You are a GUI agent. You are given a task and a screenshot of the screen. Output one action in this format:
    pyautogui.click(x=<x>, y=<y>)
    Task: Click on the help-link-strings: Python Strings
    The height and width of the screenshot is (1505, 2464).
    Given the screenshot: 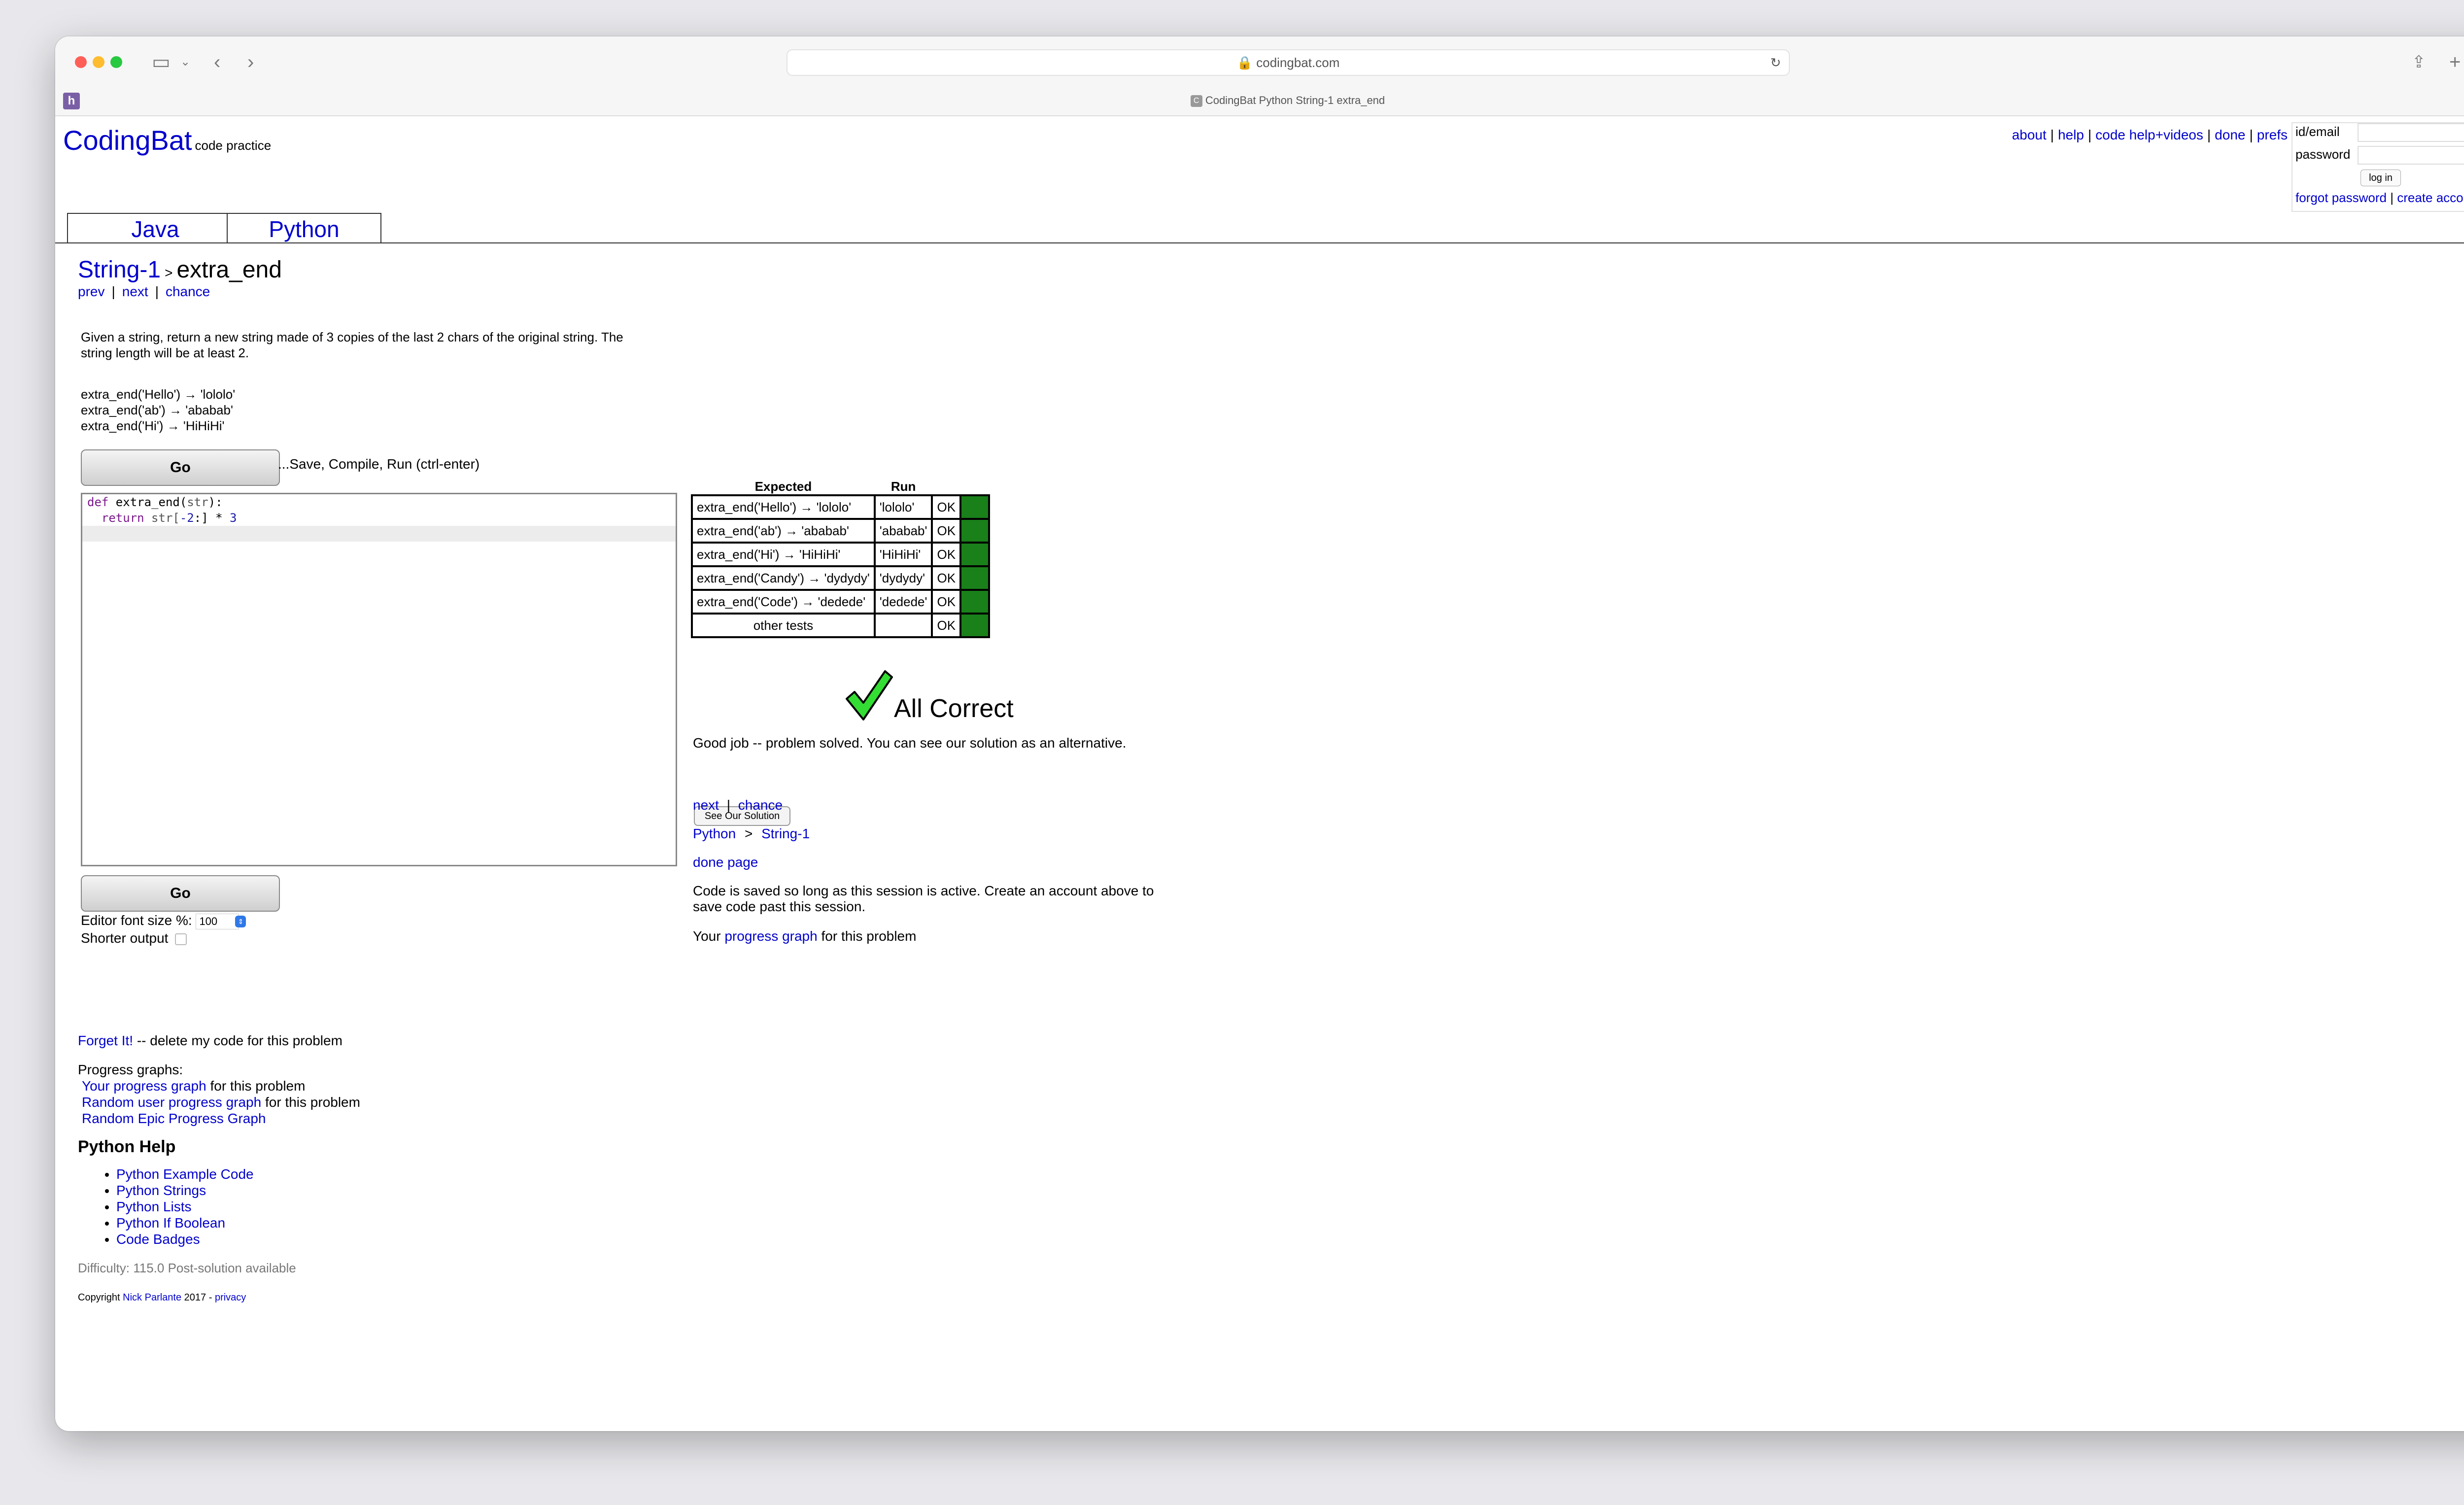 What is the action you would take?
    pyautogui.click(x=161, y=1190)
    